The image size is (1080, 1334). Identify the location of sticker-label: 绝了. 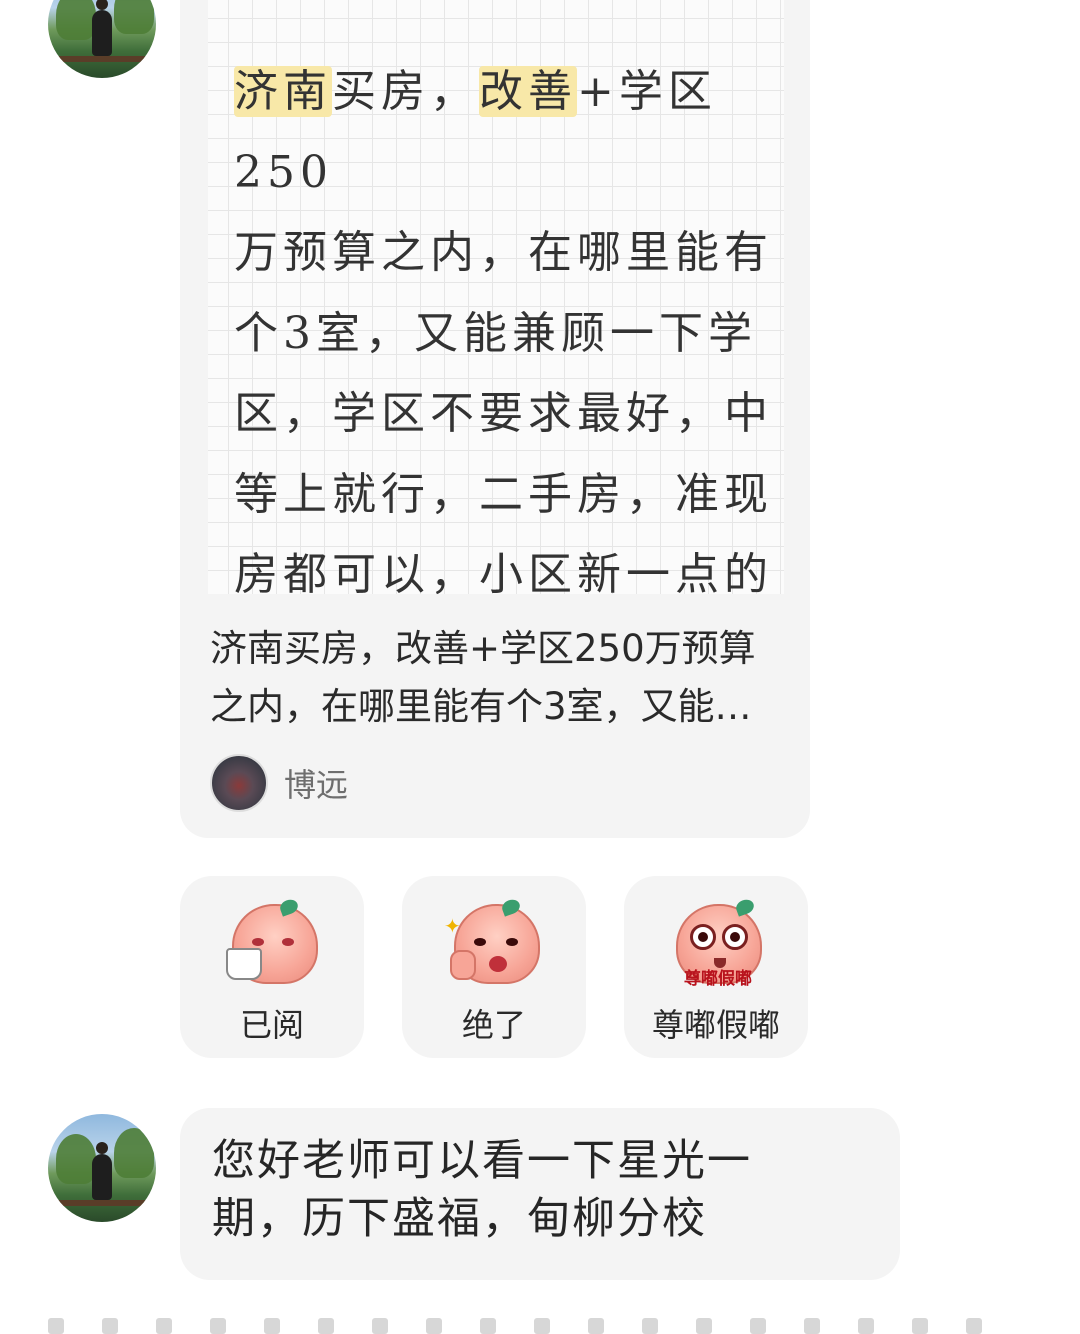
(493, 1025).